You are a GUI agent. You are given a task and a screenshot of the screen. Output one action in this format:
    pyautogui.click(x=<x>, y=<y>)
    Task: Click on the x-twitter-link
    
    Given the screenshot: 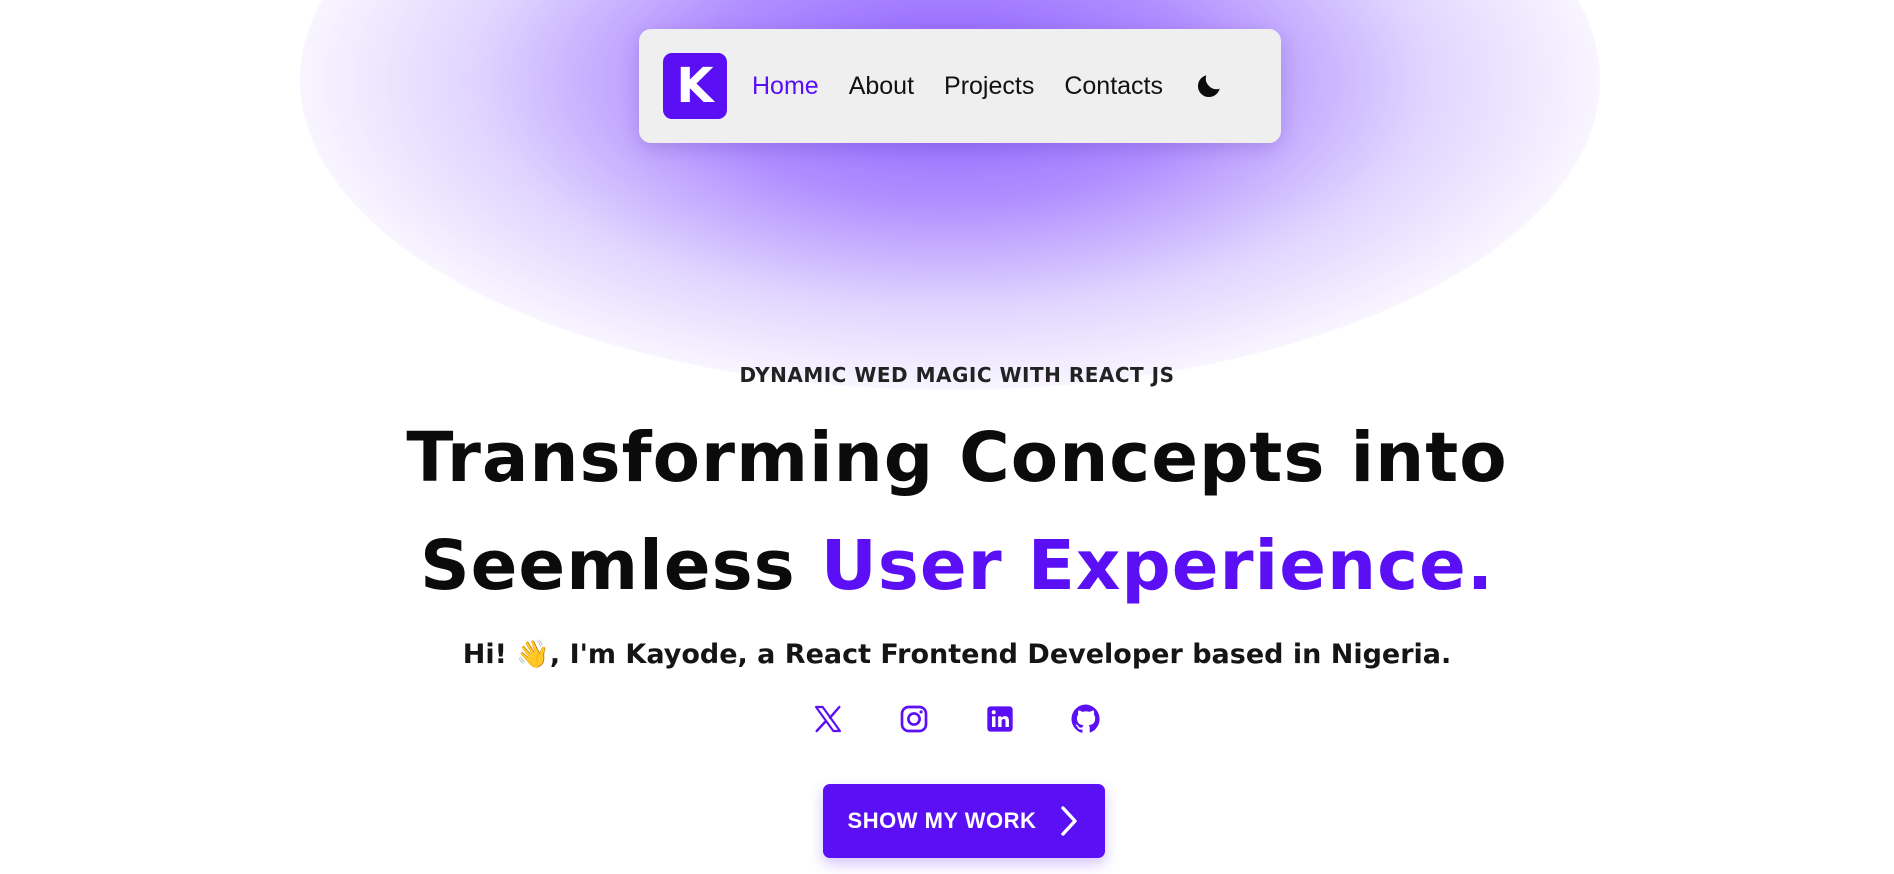 What is the action you would take?
    pyautogui.click(x=828, y=719)
    